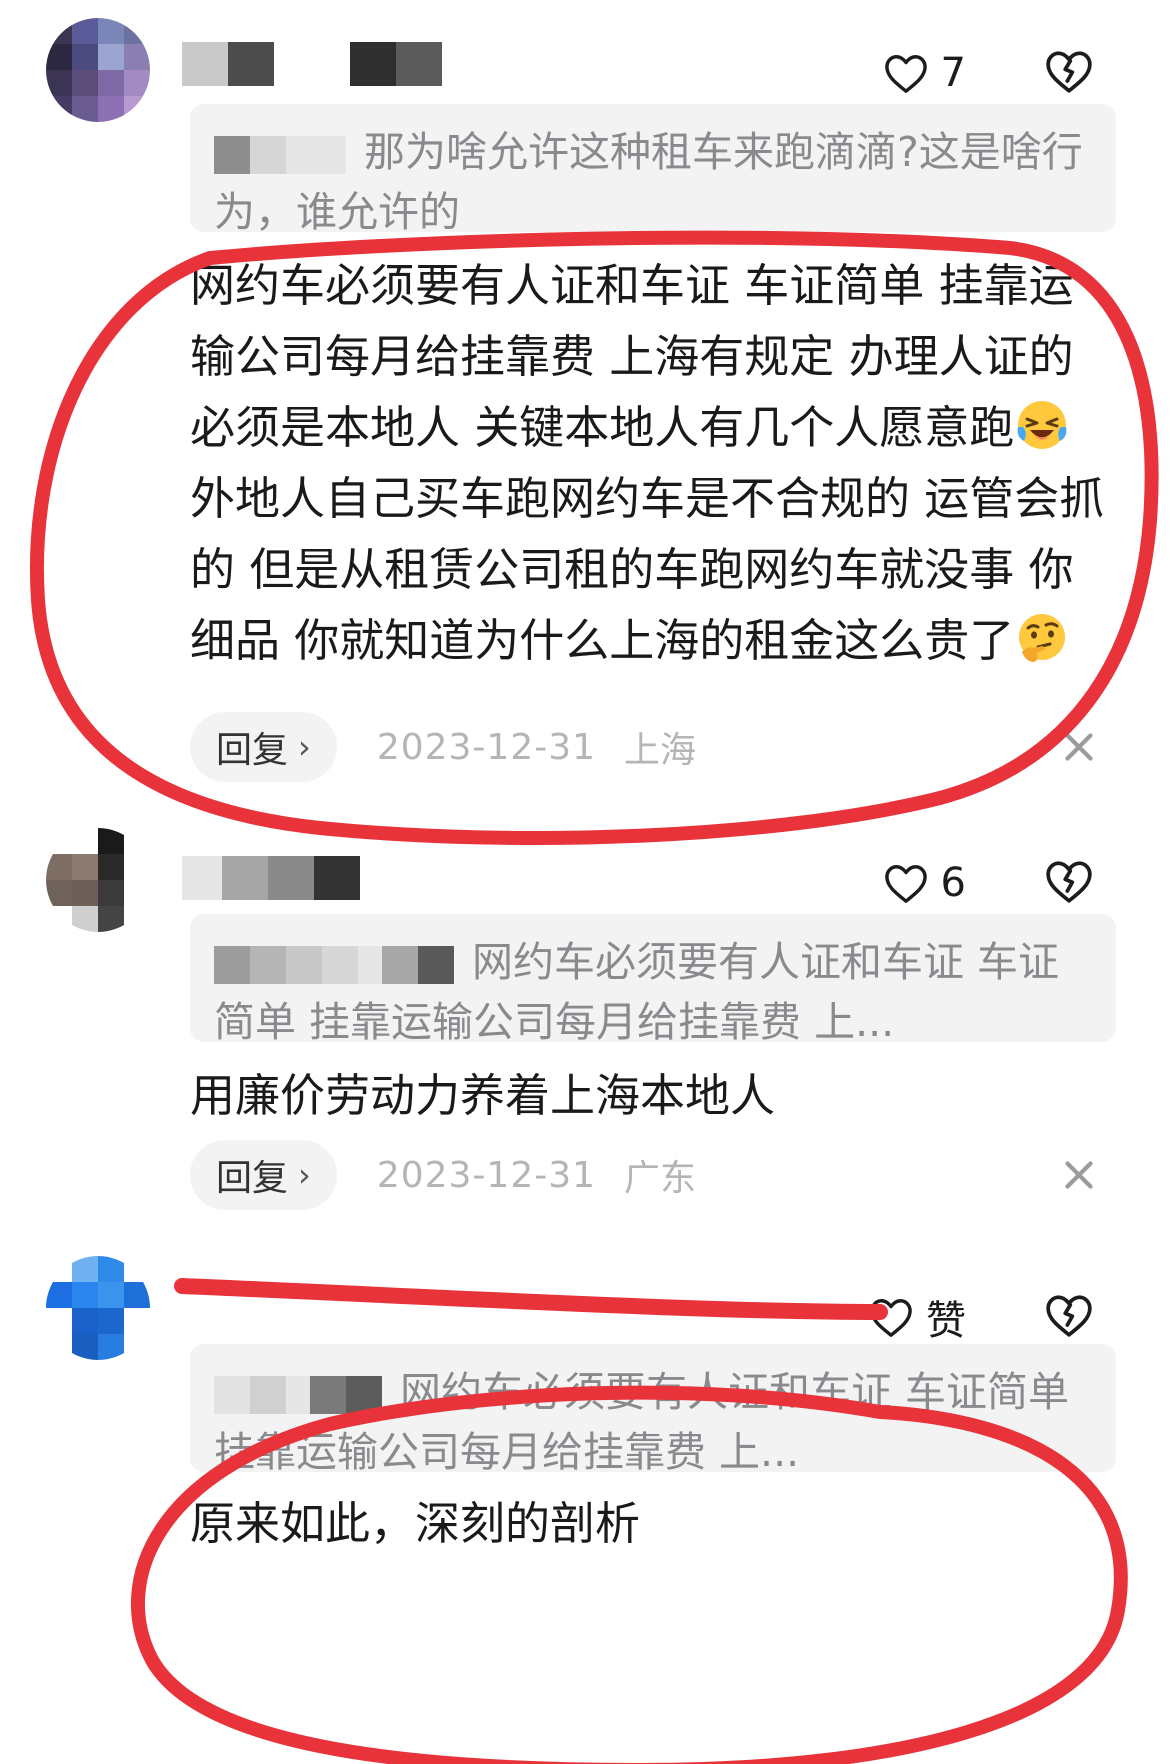 Image resolution: width=1170 pixels, height=1764 pixels. Describe the element at coordinates (1042, 425) in the screenshot. I see `laughing-crying-emoji-icon` at that location.